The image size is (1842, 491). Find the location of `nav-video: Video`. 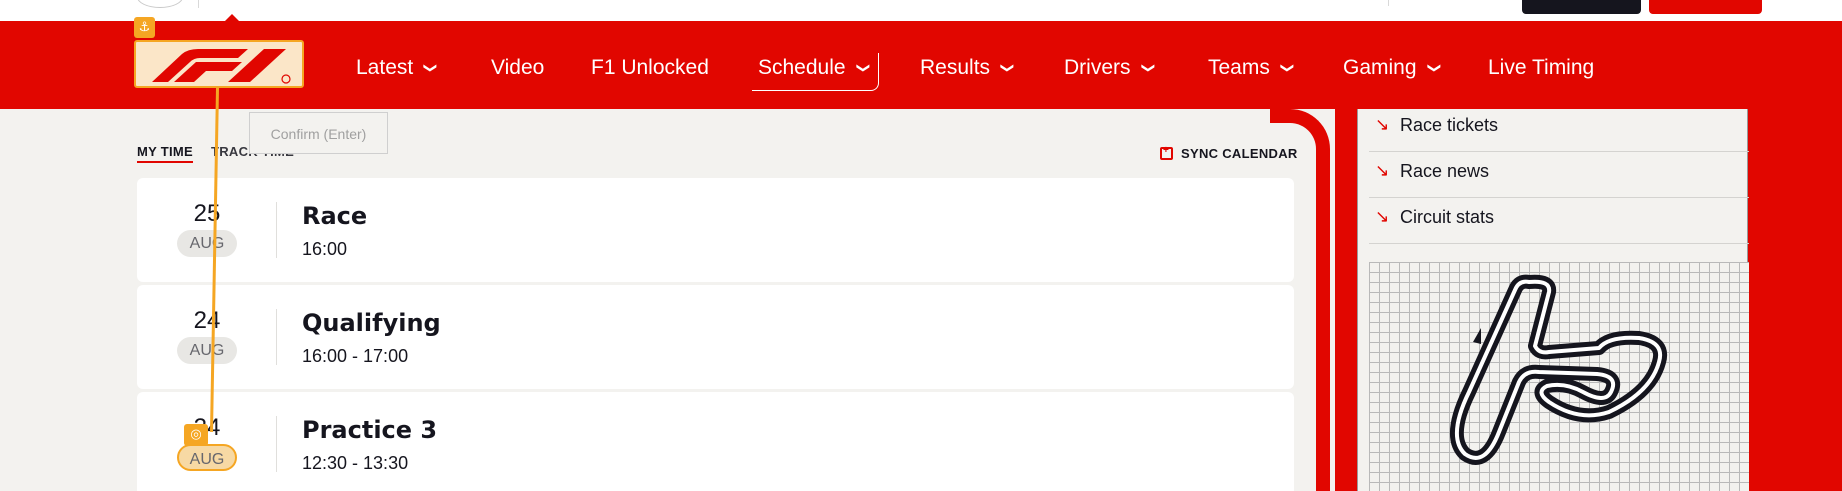

nav-video: Video is located at coordinates (517, 68).